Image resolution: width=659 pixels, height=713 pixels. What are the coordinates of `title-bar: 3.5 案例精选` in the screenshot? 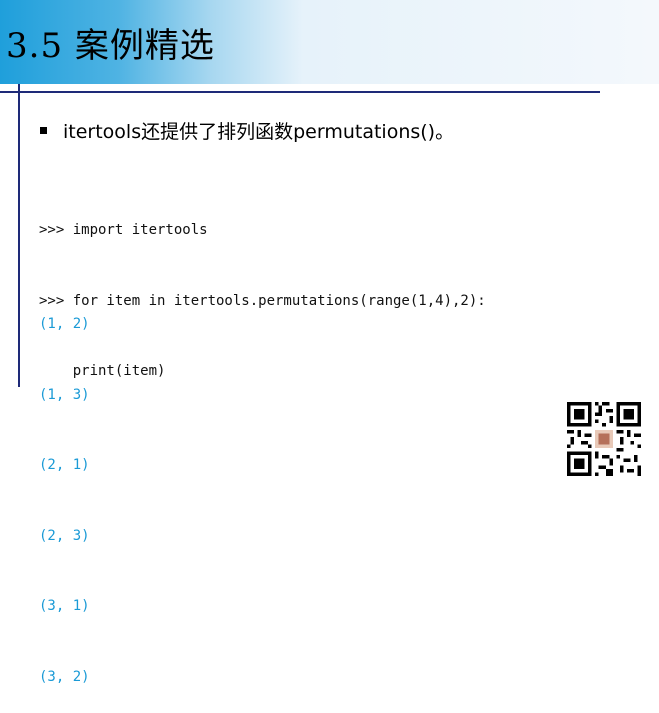 It's located at (329, 42).